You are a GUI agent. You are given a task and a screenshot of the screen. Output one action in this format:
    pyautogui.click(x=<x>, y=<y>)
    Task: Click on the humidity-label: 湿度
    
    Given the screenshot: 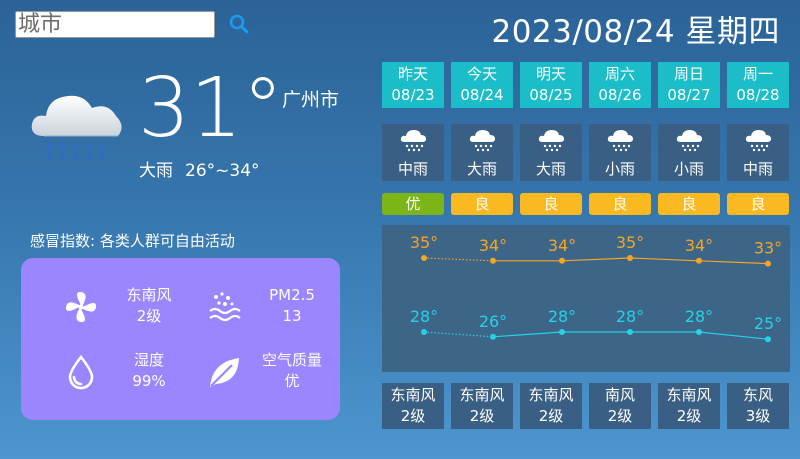 What is the action you would take?
    pyautogui.click(x=148, y=360)
    